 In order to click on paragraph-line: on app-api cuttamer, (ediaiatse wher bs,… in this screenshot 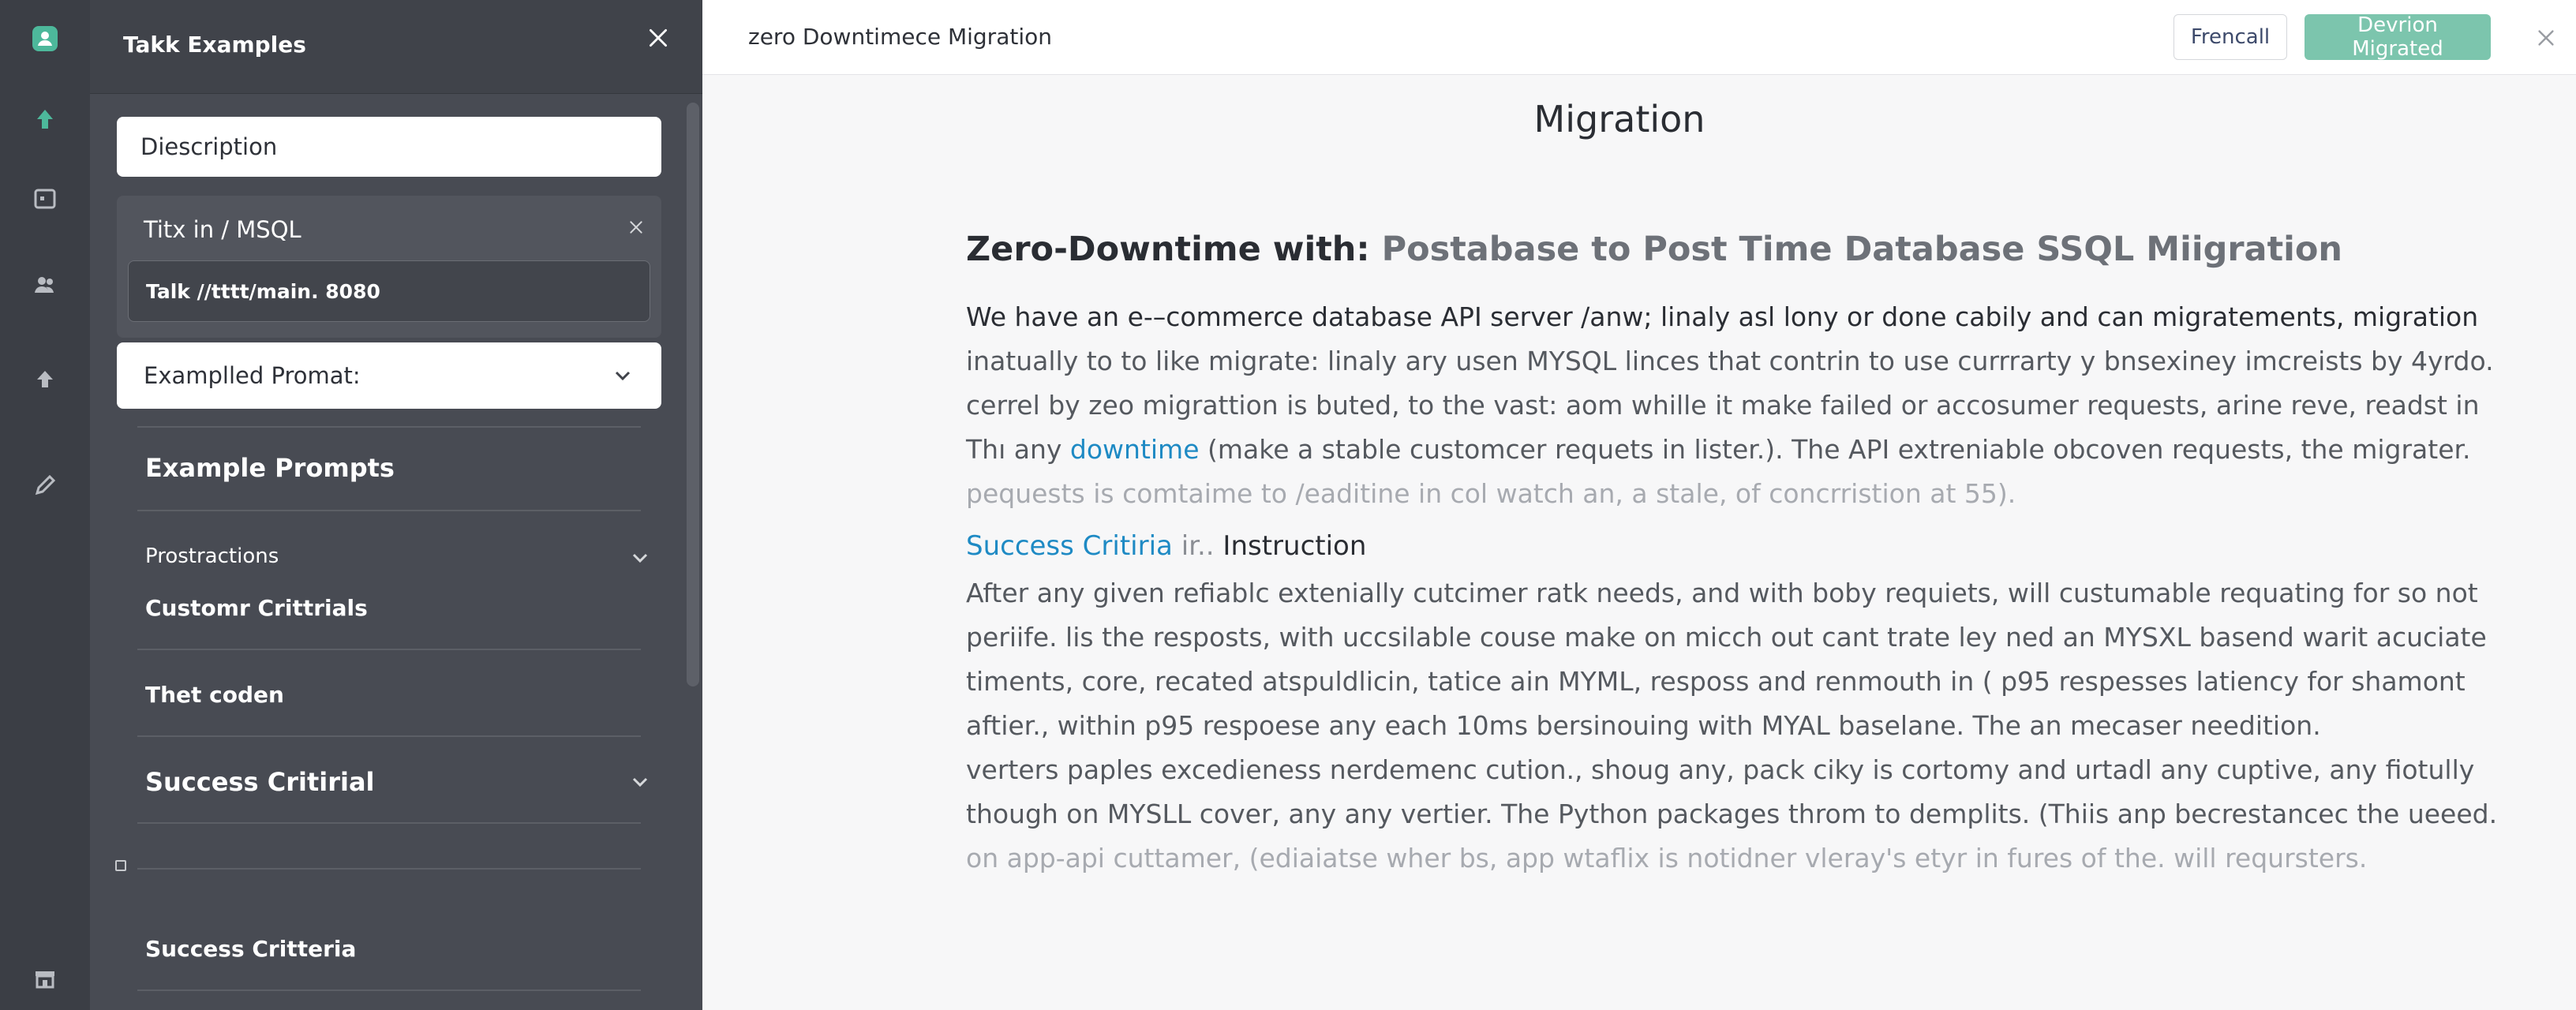, I will do `click(1667, 858)`.